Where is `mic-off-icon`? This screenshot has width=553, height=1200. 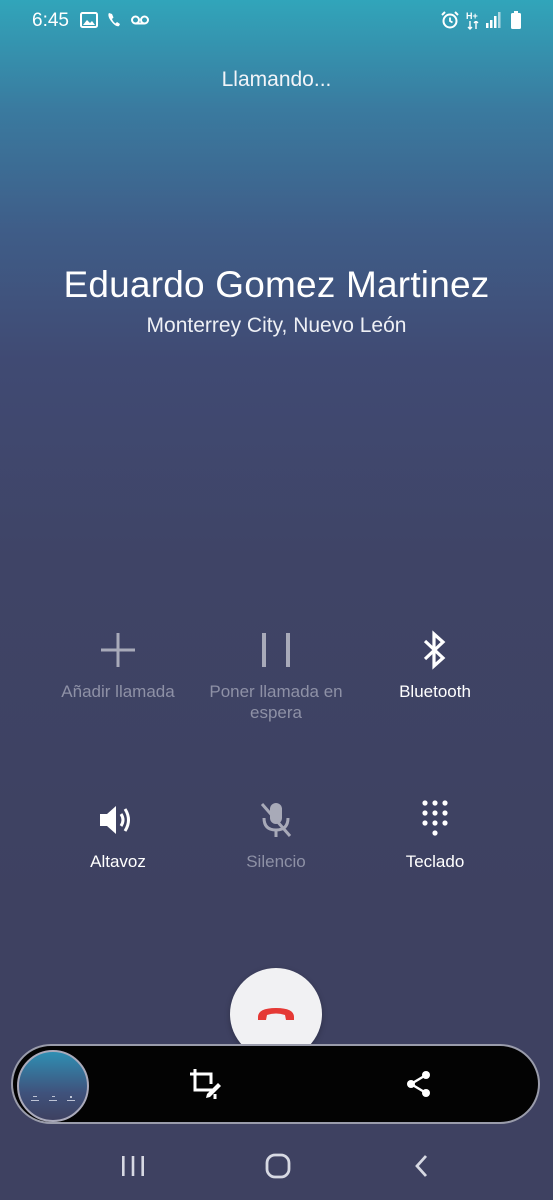
mic-off-icon is located at coordinates (276, 820).